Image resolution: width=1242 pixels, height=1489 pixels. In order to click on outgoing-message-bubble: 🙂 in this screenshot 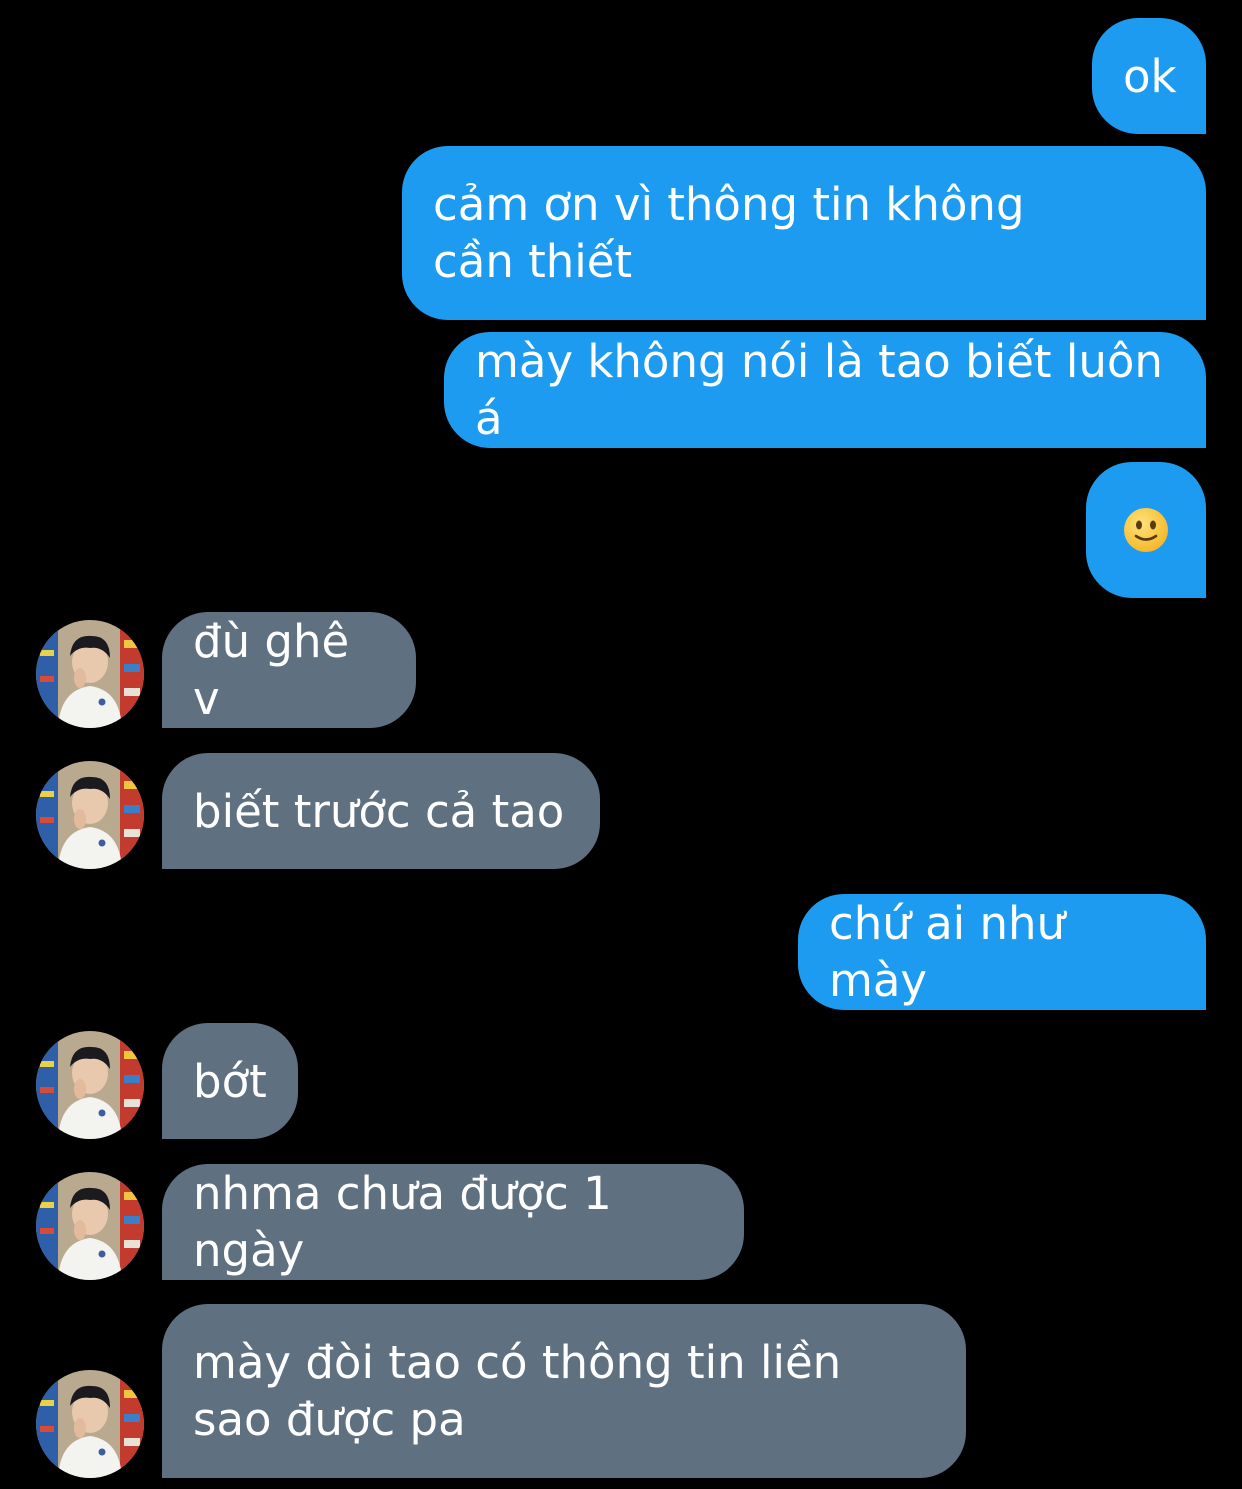, I will do `click(1146, 530)`.